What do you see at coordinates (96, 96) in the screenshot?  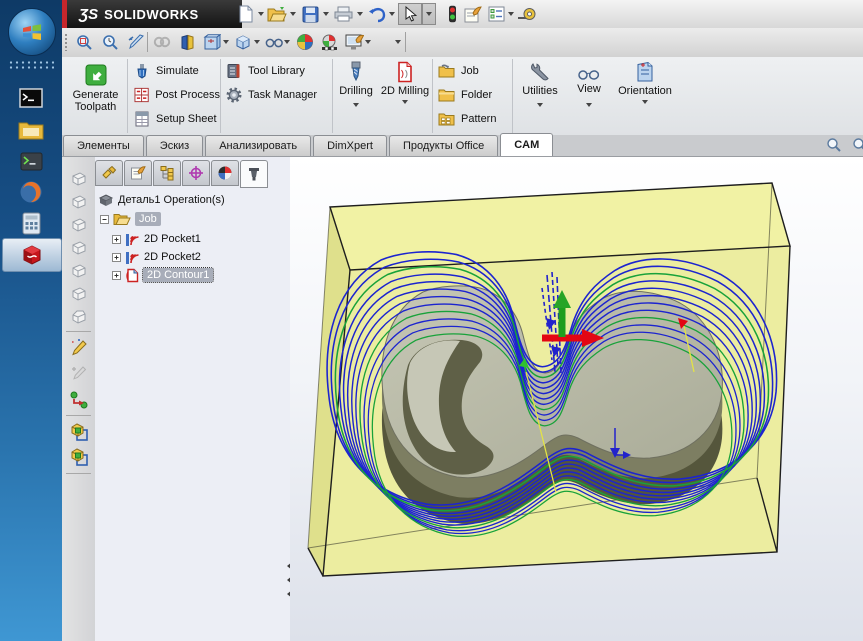 I see `generate-toolpath-button: Generate Toolpath` at bounding box center [96, 96].